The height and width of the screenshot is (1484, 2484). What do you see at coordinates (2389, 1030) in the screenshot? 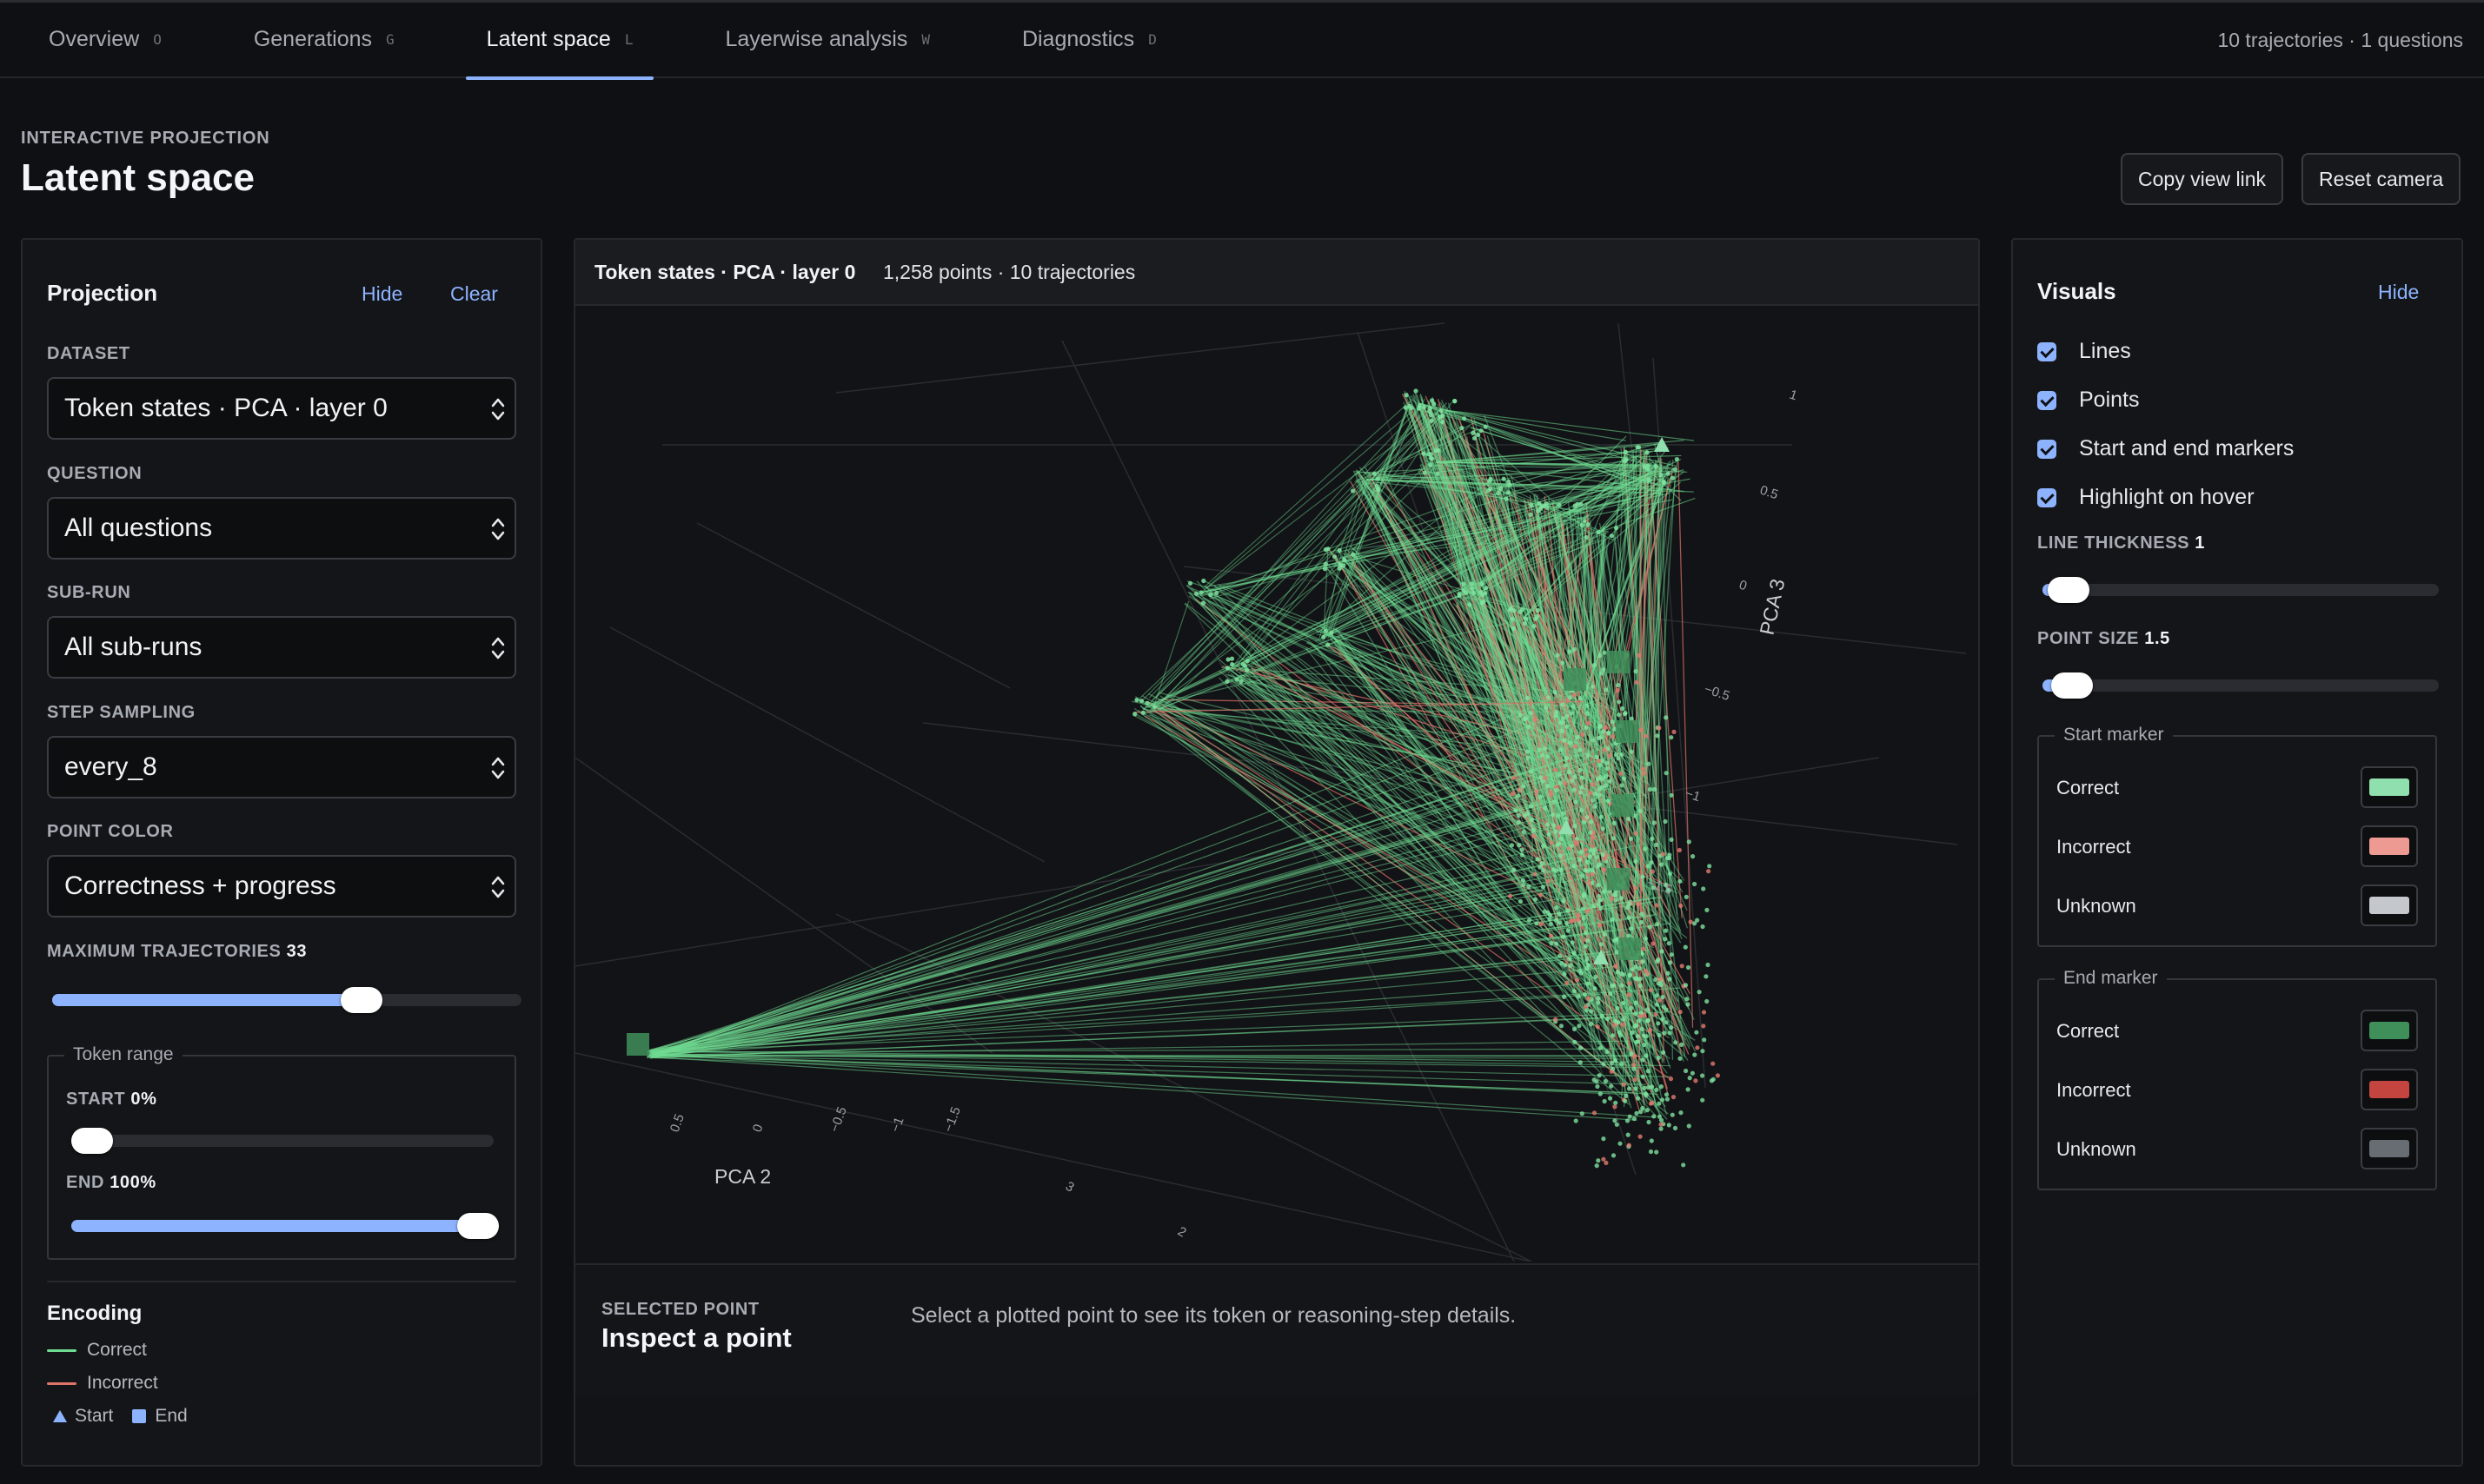
I see `end-correct-color-picker` at bounding box center [2389, 1030].